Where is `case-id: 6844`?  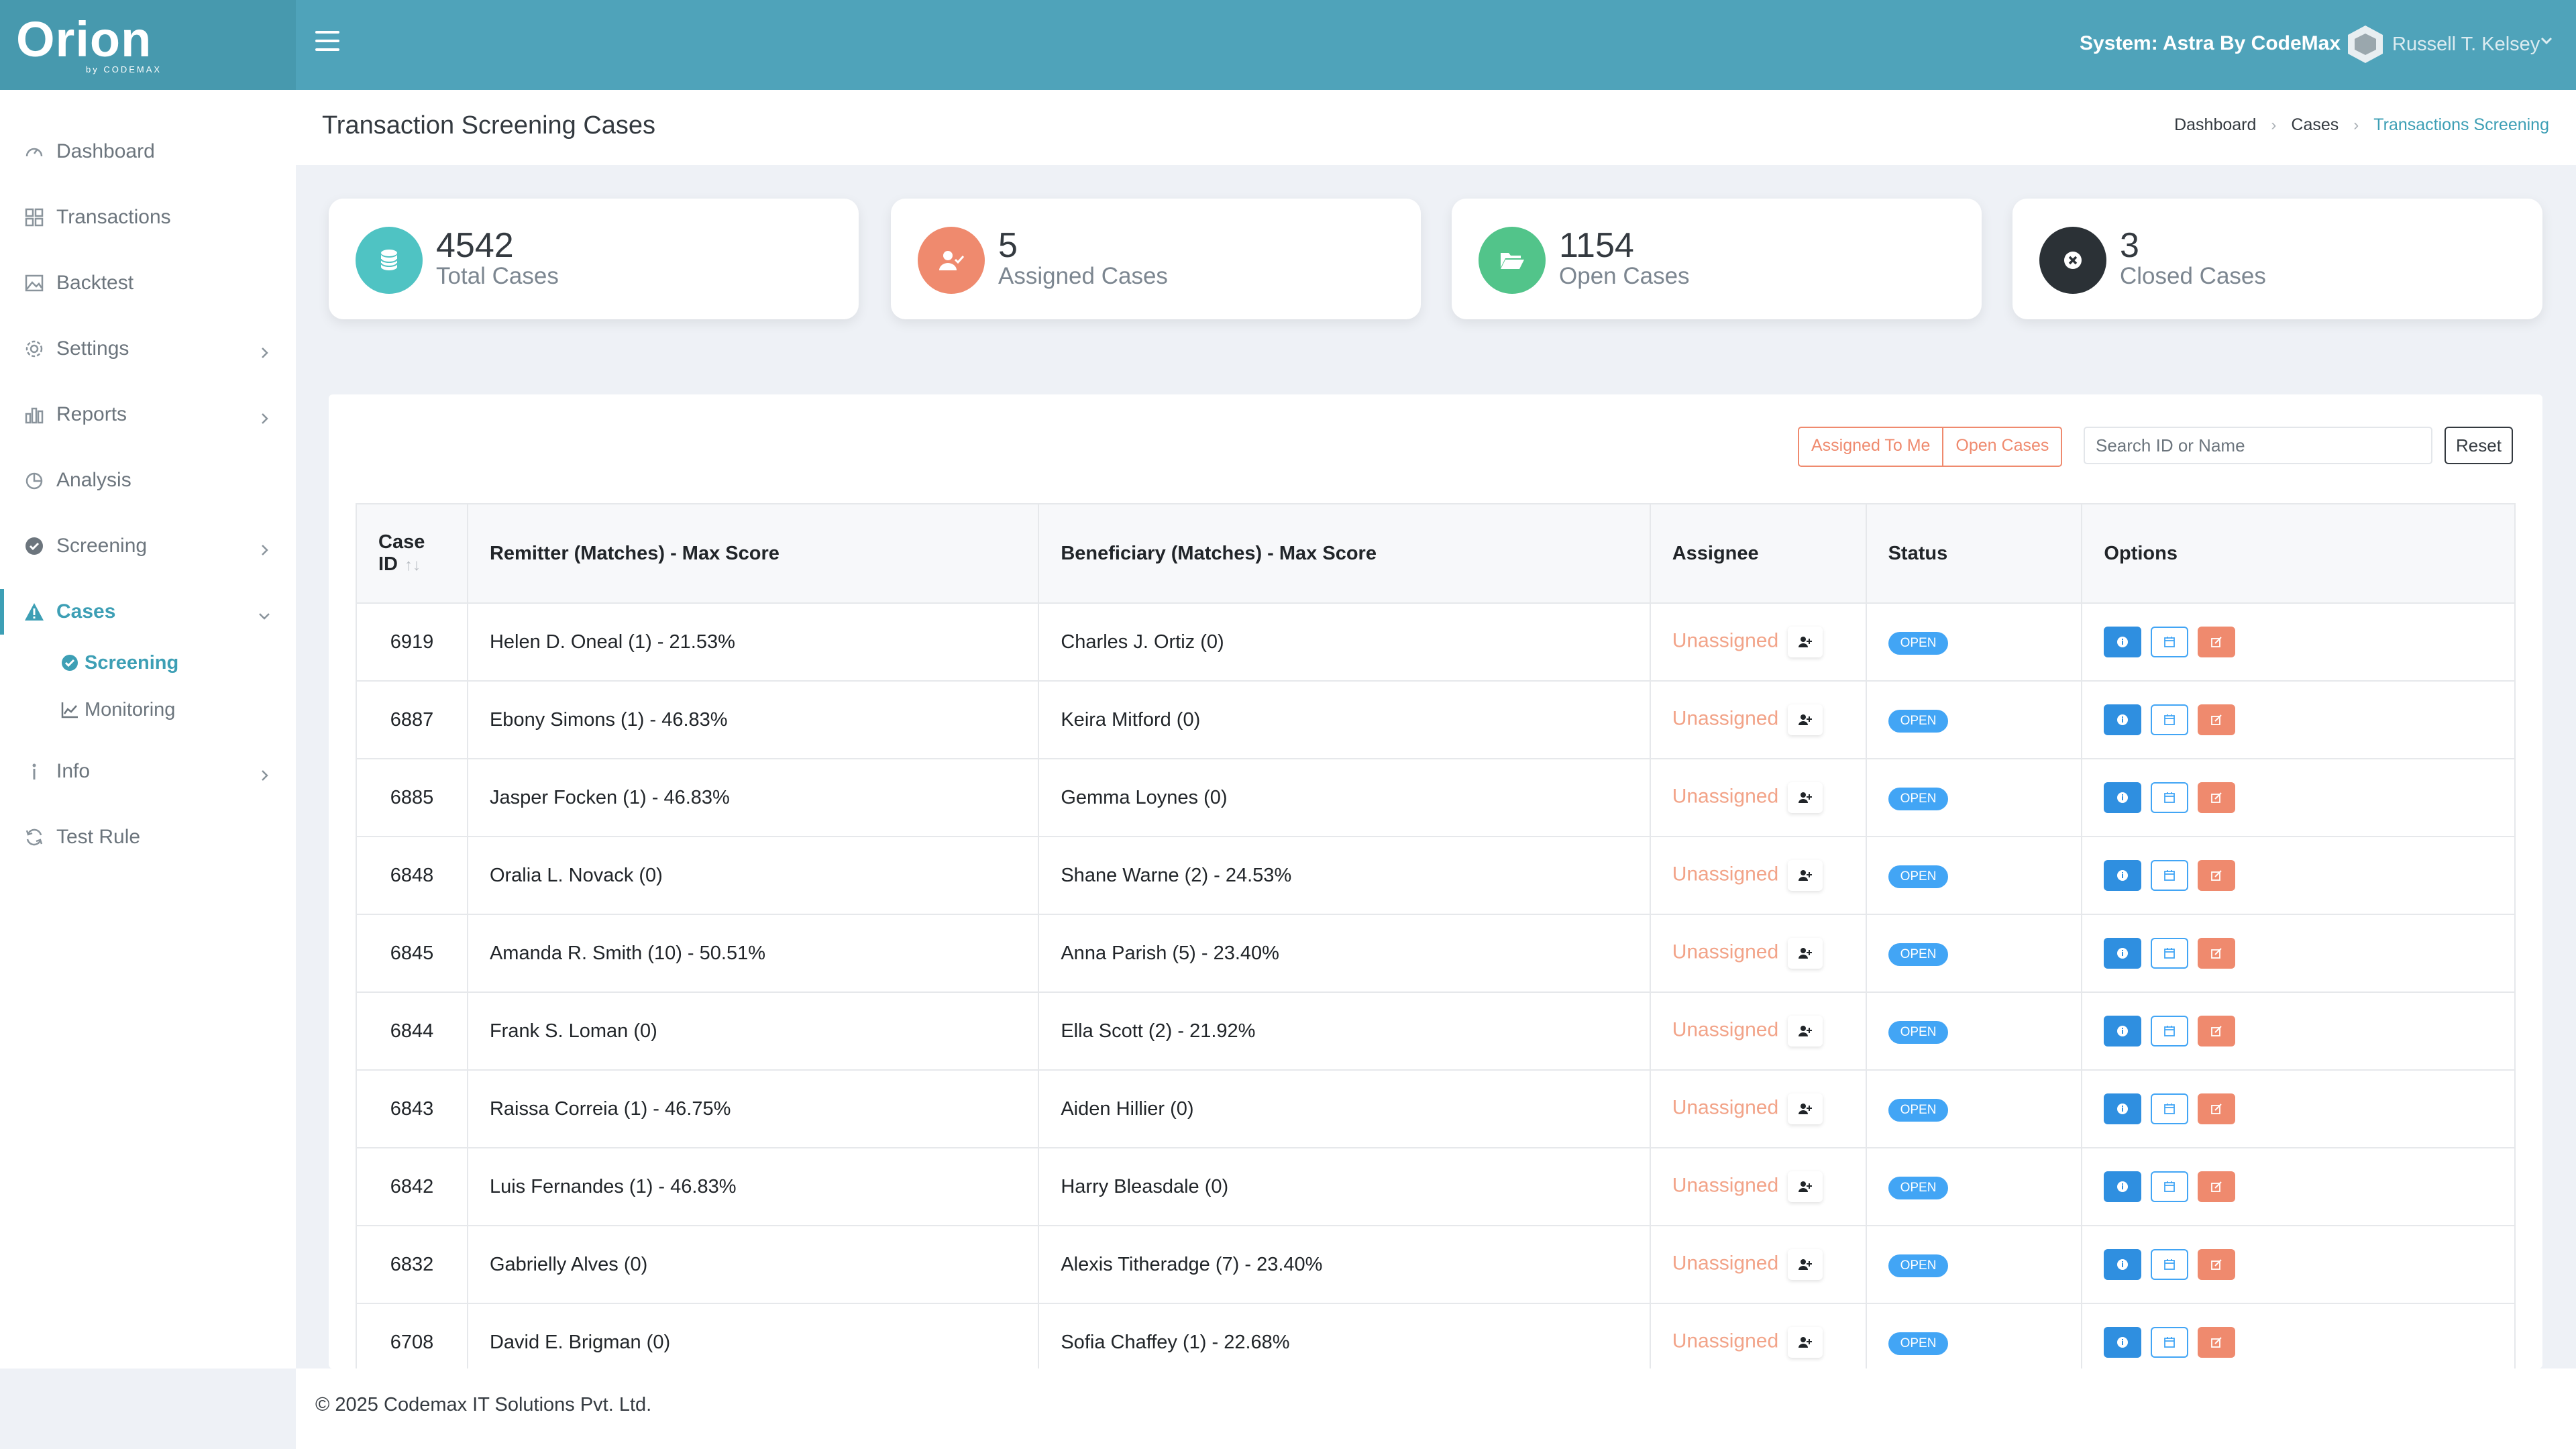 case-id: 6844 is located at coordinates (412, 1031).